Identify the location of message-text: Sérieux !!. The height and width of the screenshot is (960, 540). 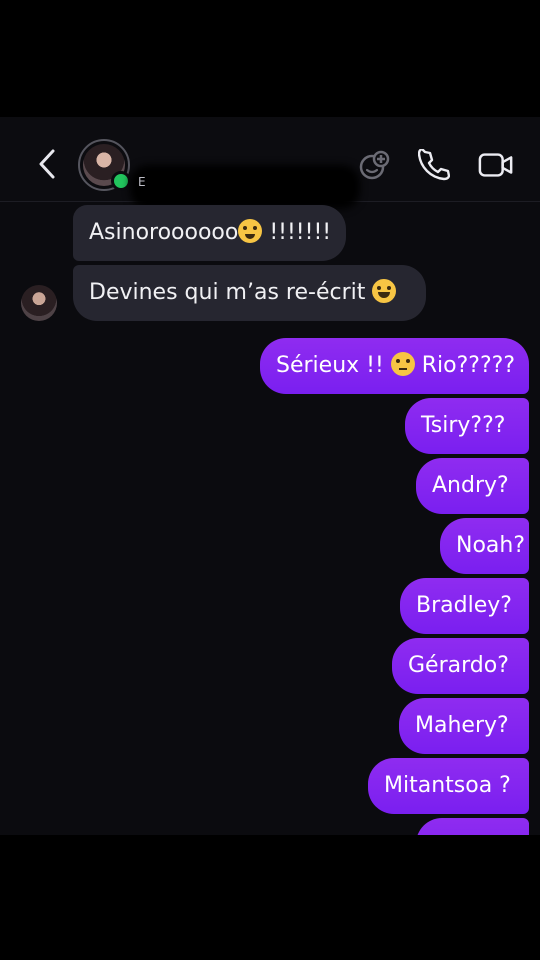
(333, 365).